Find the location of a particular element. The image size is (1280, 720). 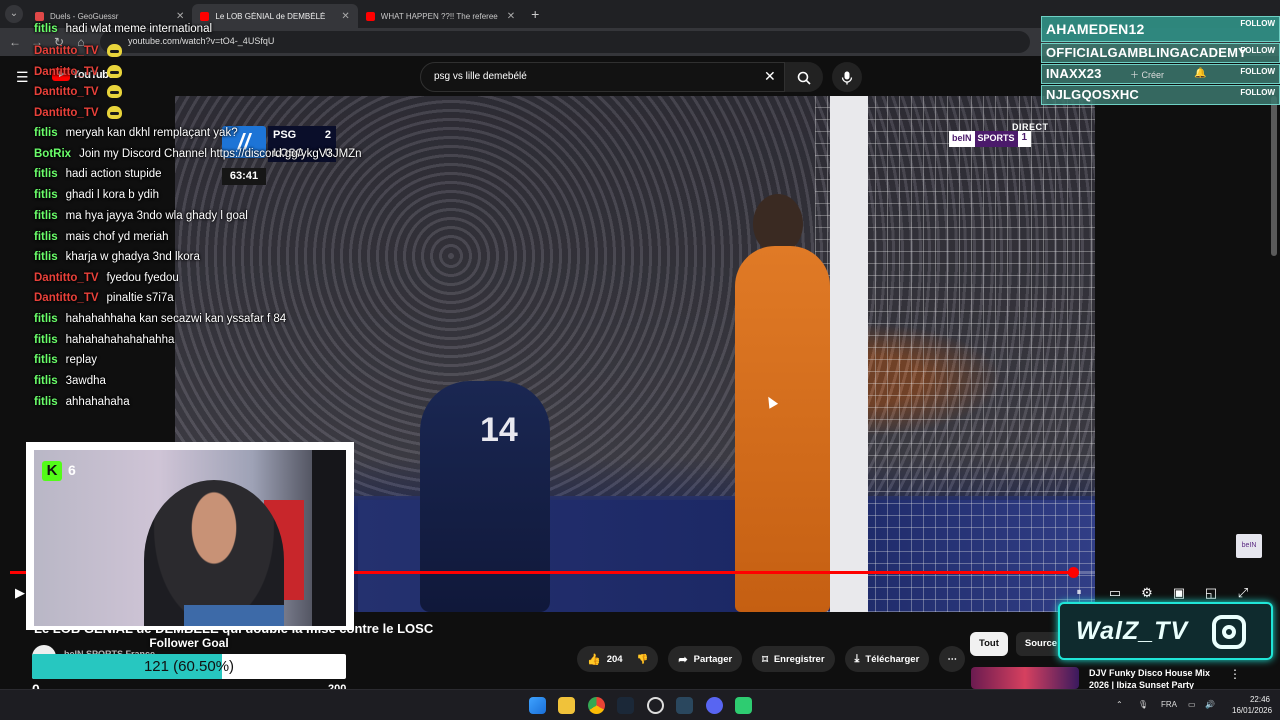

microphone-icon is located at coordinates (847, 78).